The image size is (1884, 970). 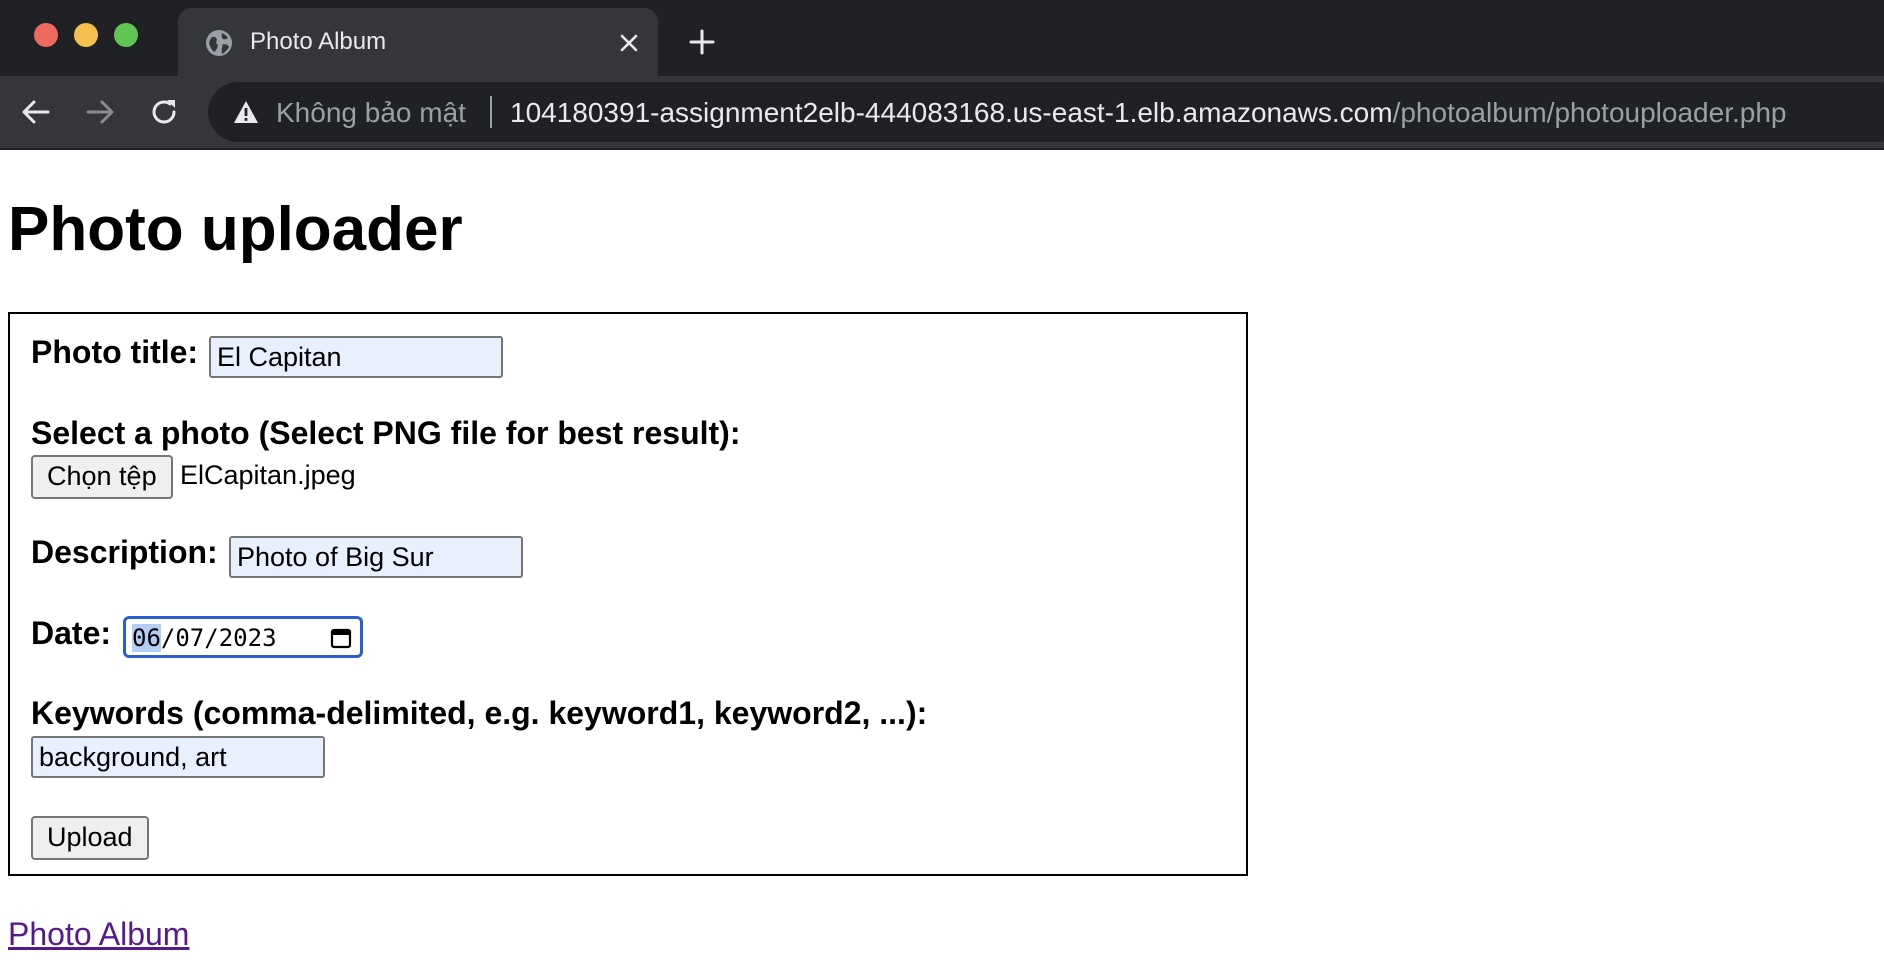 I want to click on date-day-segment: 07, so click(x=189, y=638).